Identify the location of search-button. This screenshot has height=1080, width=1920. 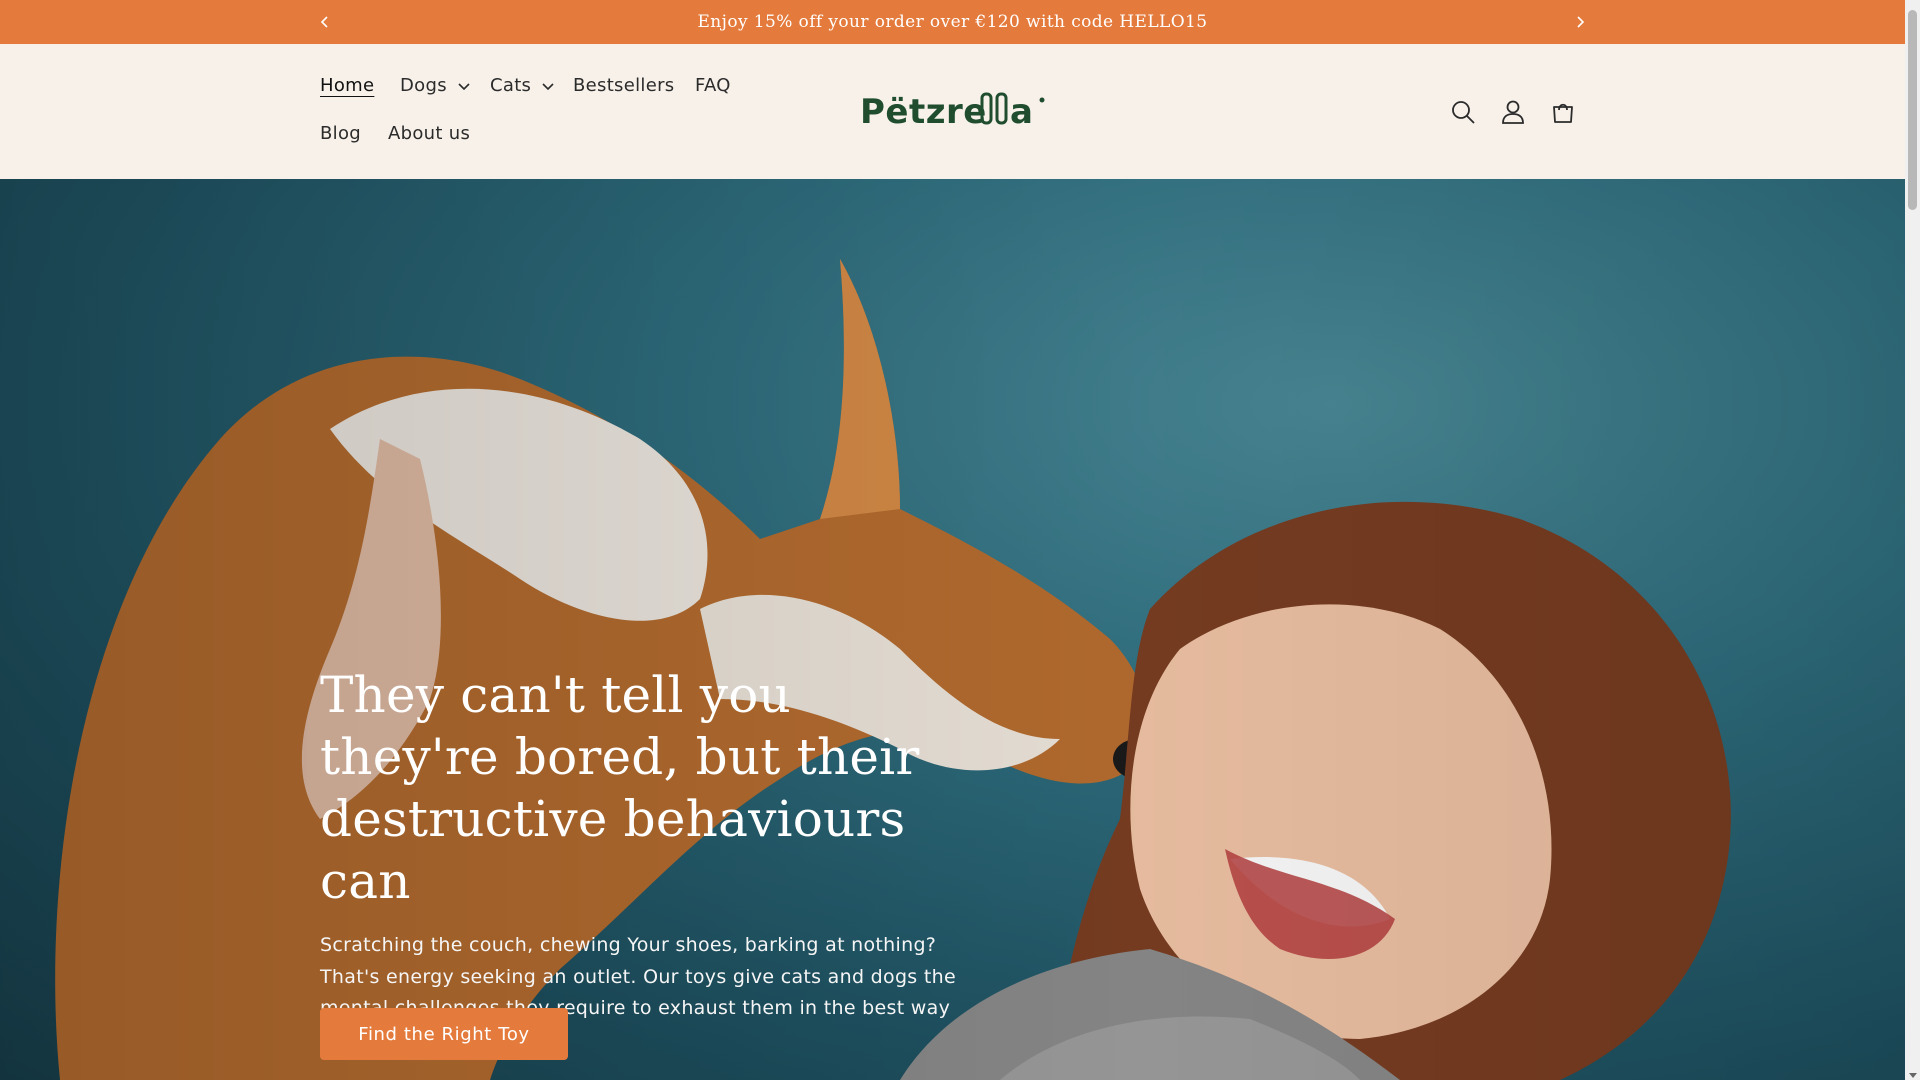
(1463, 112).